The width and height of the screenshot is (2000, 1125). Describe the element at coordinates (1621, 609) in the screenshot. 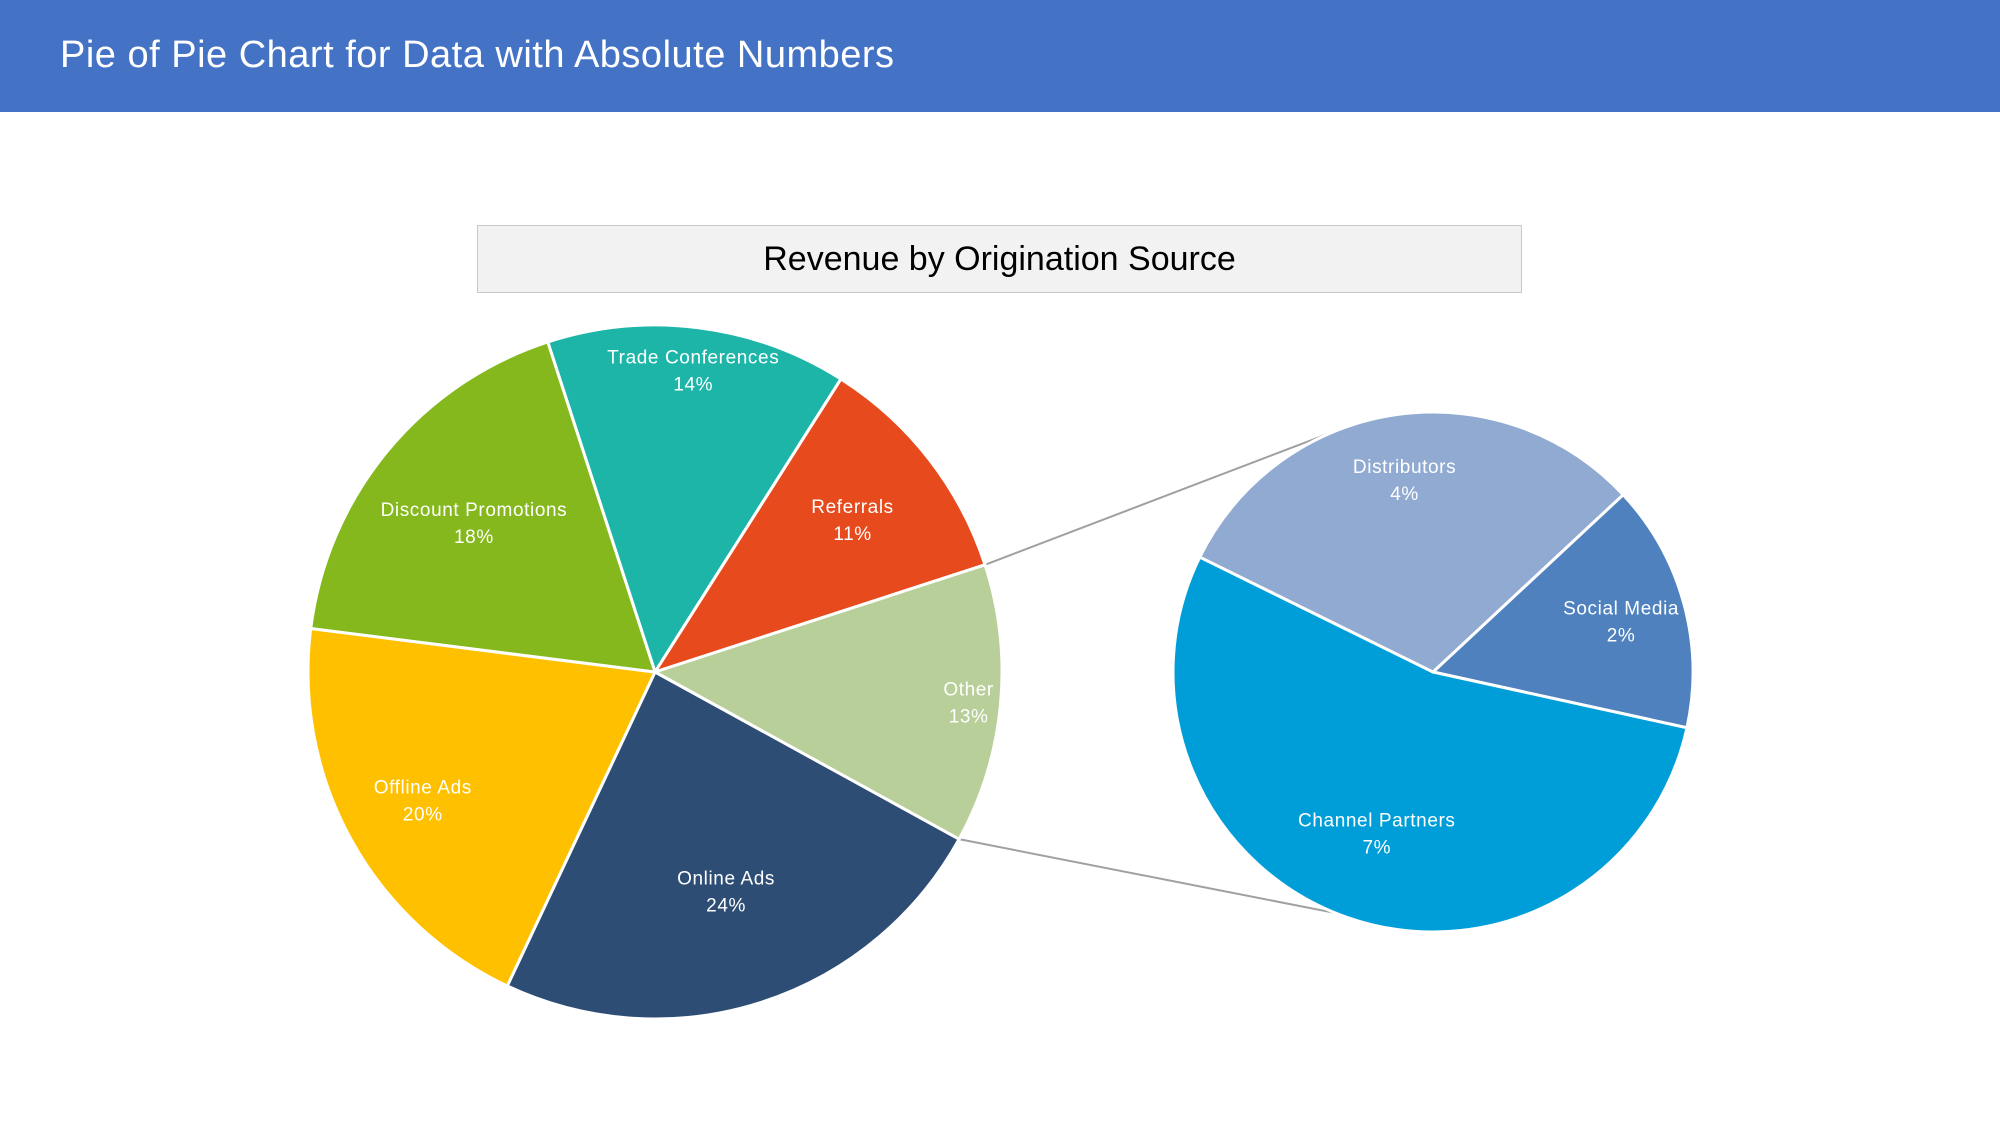

I see `slice-label-social-media: Social Media` at that location.